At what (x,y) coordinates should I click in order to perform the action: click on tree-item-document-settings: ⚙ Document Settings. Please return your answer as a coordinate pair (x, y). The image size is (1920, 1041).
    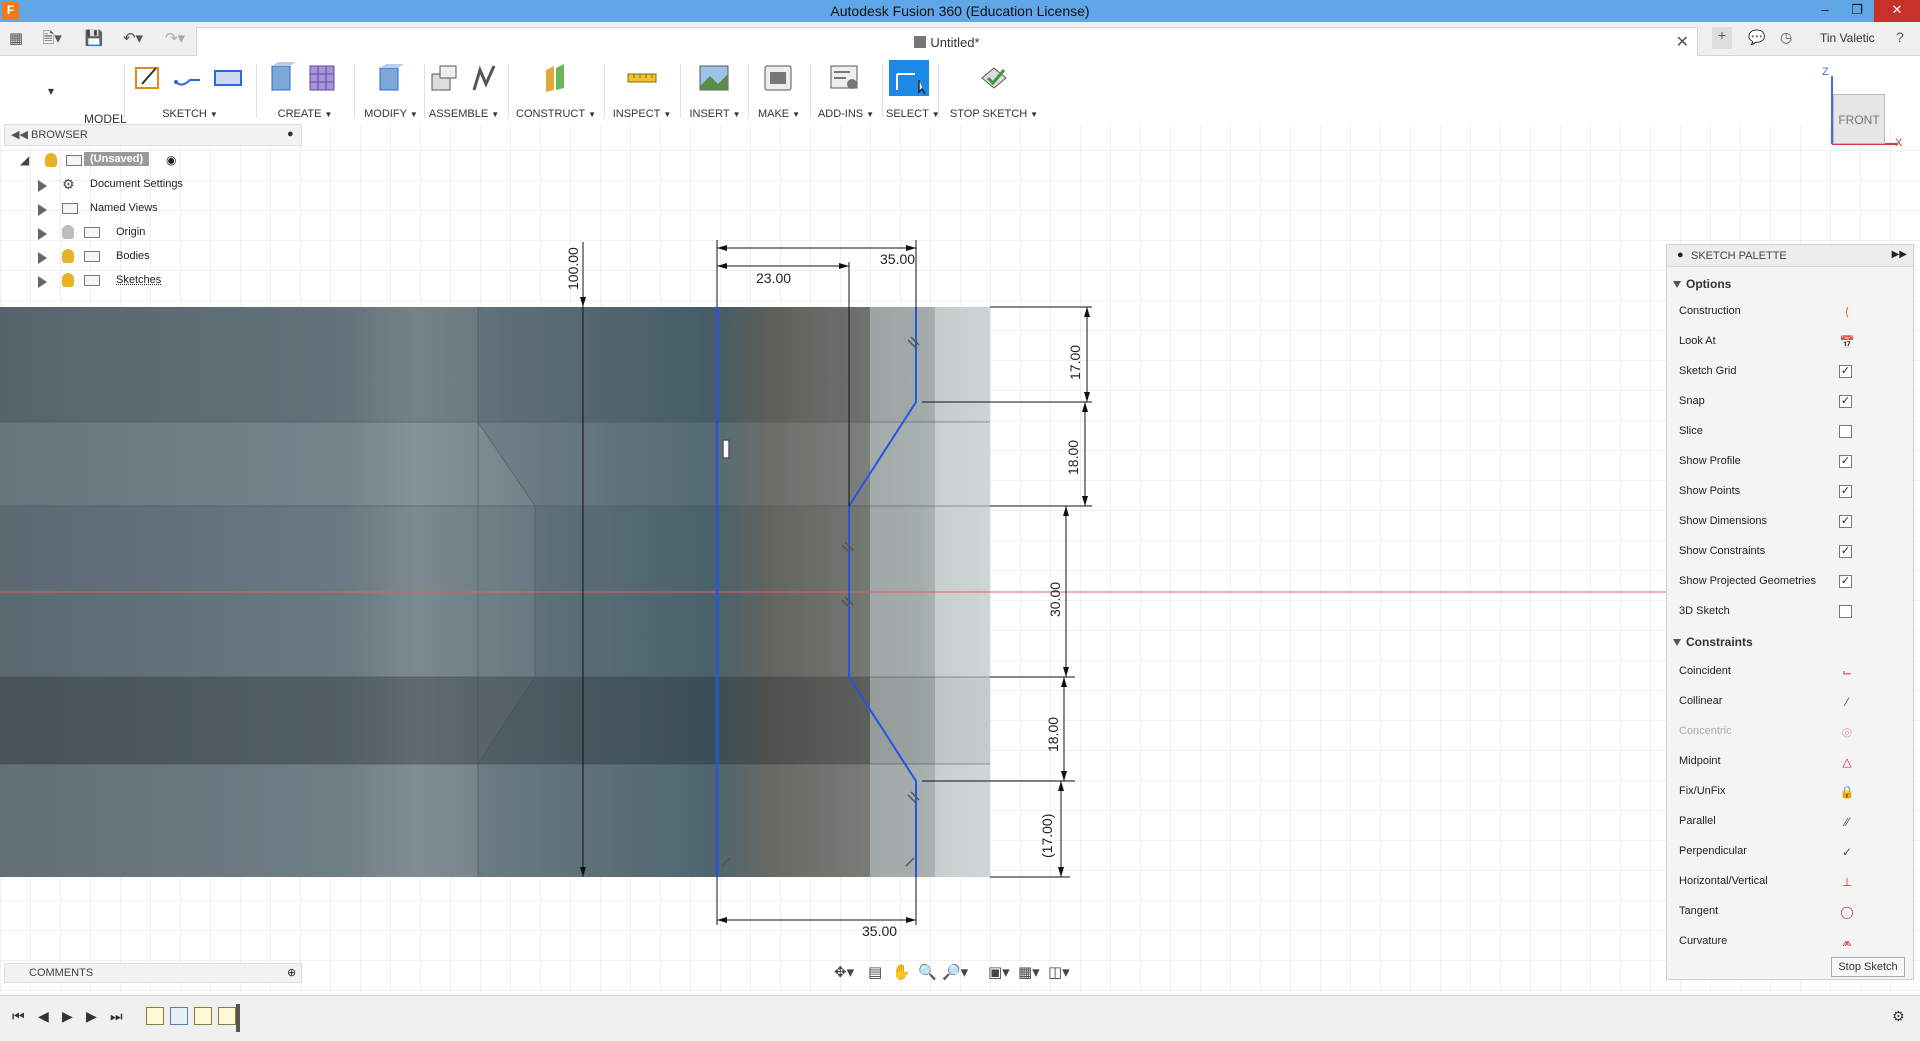
    Looking at the image, I should click on (150, 185).